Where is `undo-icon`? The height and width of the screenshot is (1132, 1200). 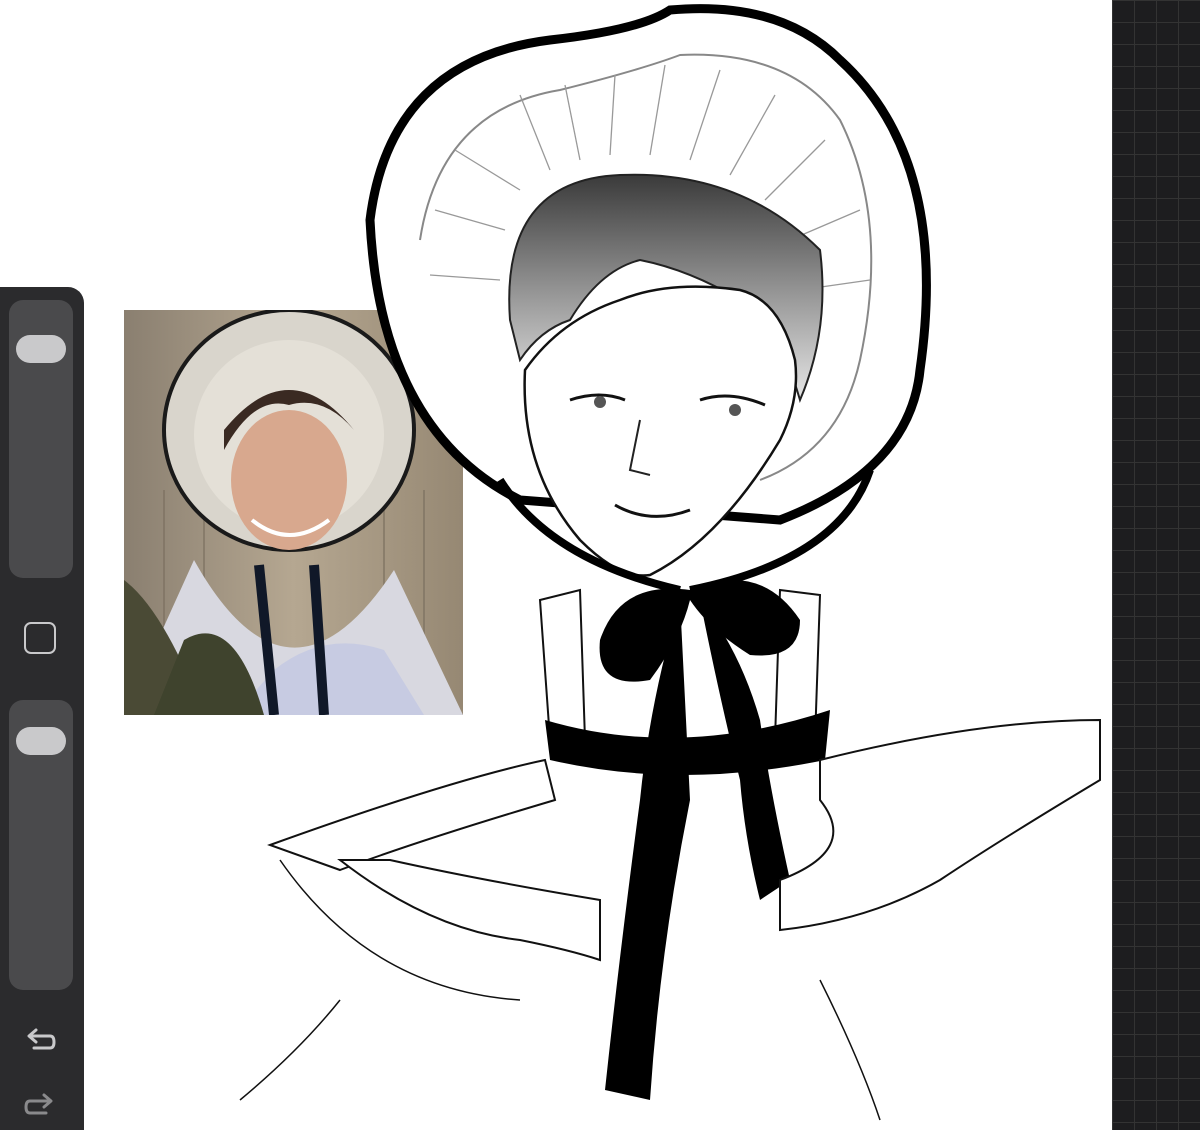 undo-icon is located at coordinates (40, 1042).